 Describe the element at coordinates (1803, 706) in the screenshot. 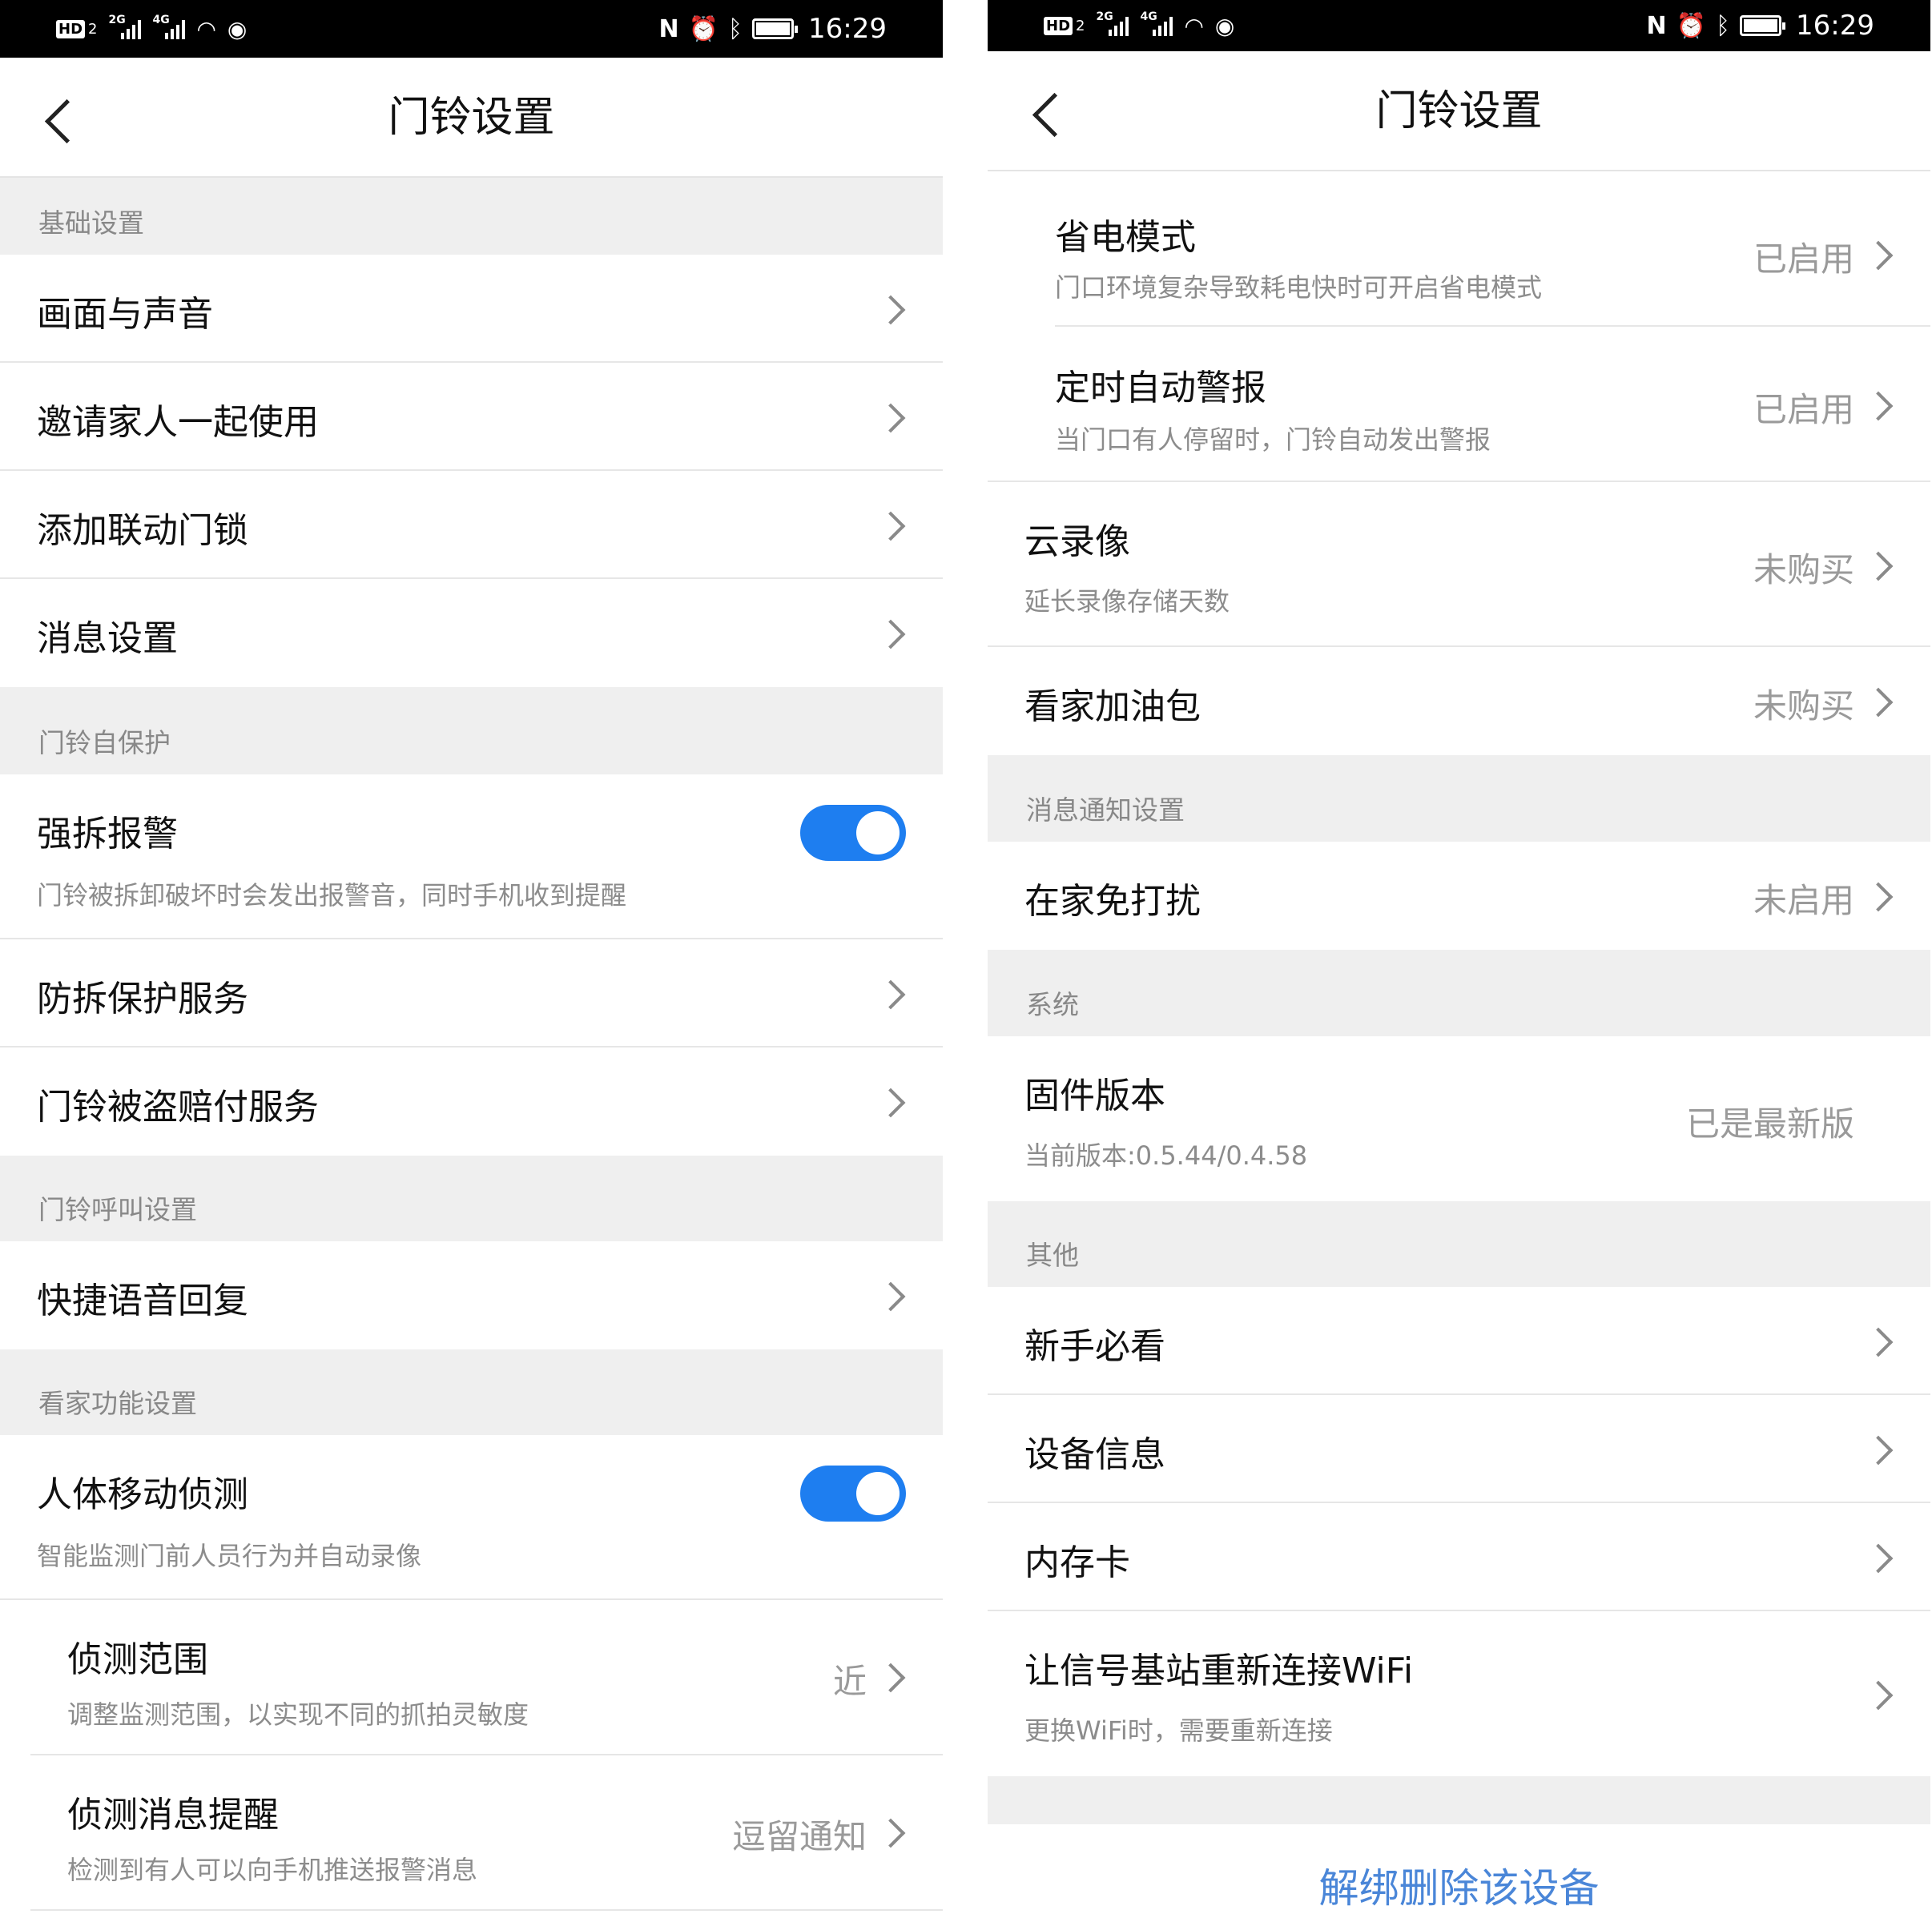

I see `row-value: 未购买` at that location.